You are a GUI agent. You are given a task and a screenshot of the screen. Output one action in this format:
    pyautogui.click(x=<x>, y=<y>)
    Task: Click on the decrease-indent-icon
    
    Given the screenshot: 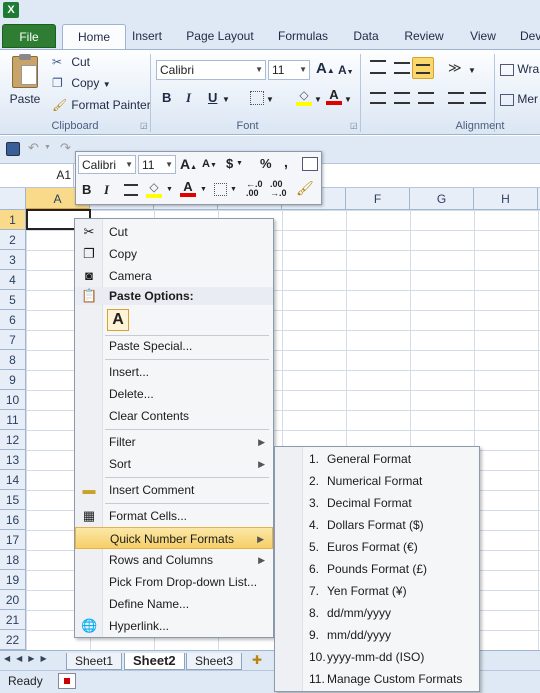 What is the action you would take?
    pyautogui.click(x=456, y=98)
    